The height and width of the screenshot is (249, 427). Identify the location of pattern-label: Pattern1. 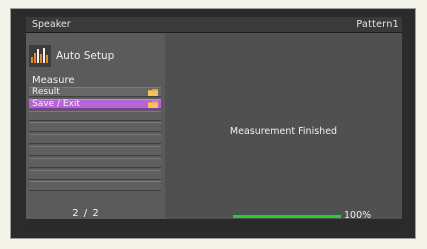
(377, 24).